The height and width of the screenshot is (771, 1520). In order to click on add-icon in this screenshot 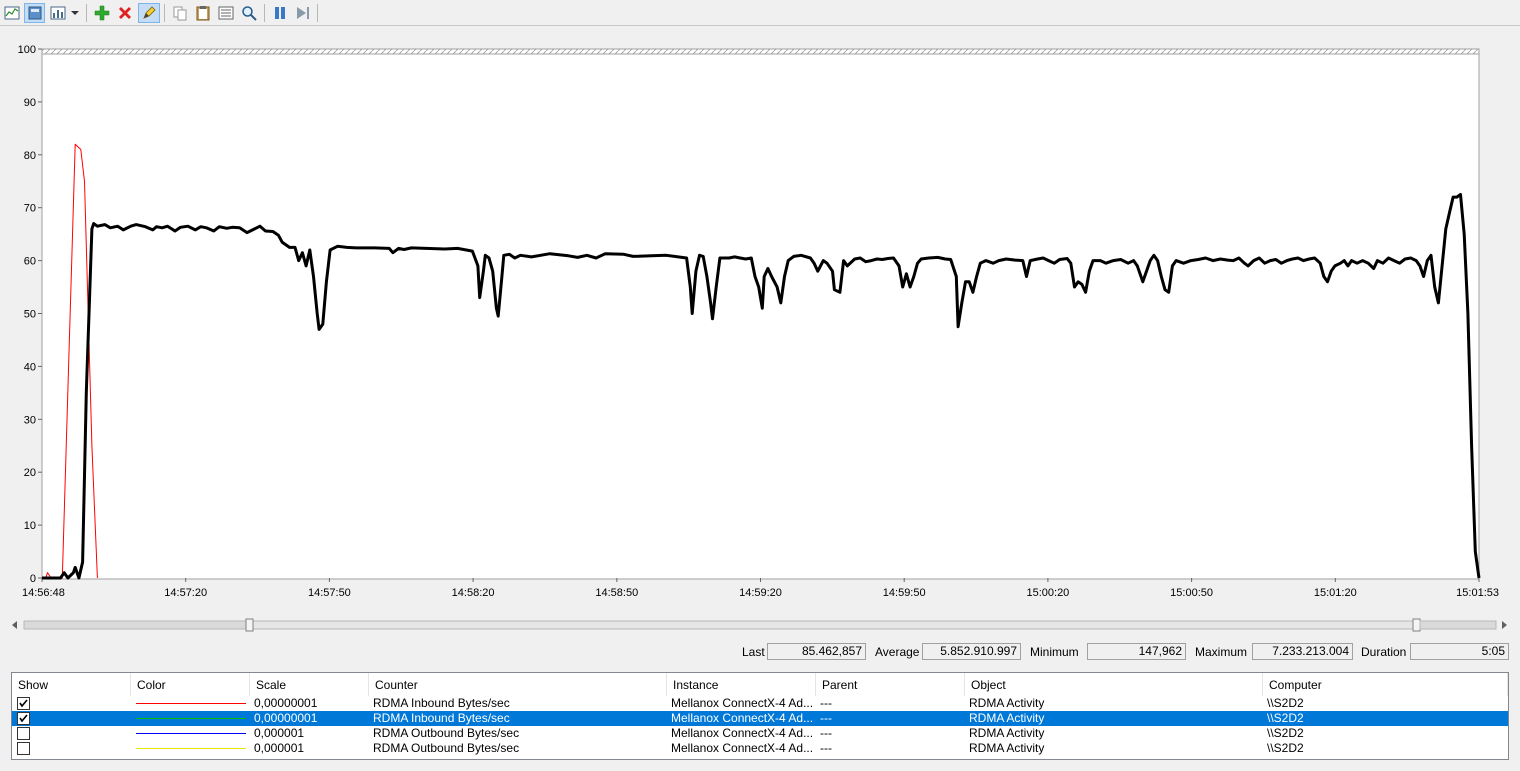, I will do `click(102, 13)`.